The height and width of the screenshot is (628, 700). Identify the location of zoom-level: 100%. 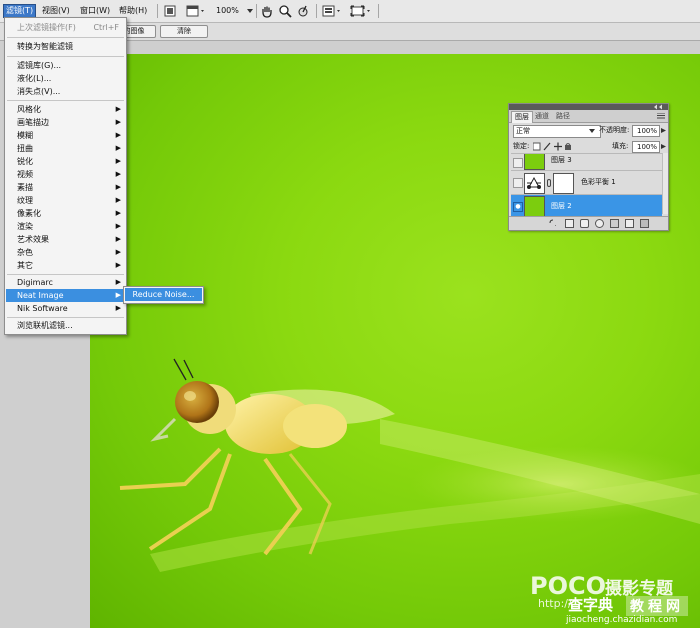
(231, 11).